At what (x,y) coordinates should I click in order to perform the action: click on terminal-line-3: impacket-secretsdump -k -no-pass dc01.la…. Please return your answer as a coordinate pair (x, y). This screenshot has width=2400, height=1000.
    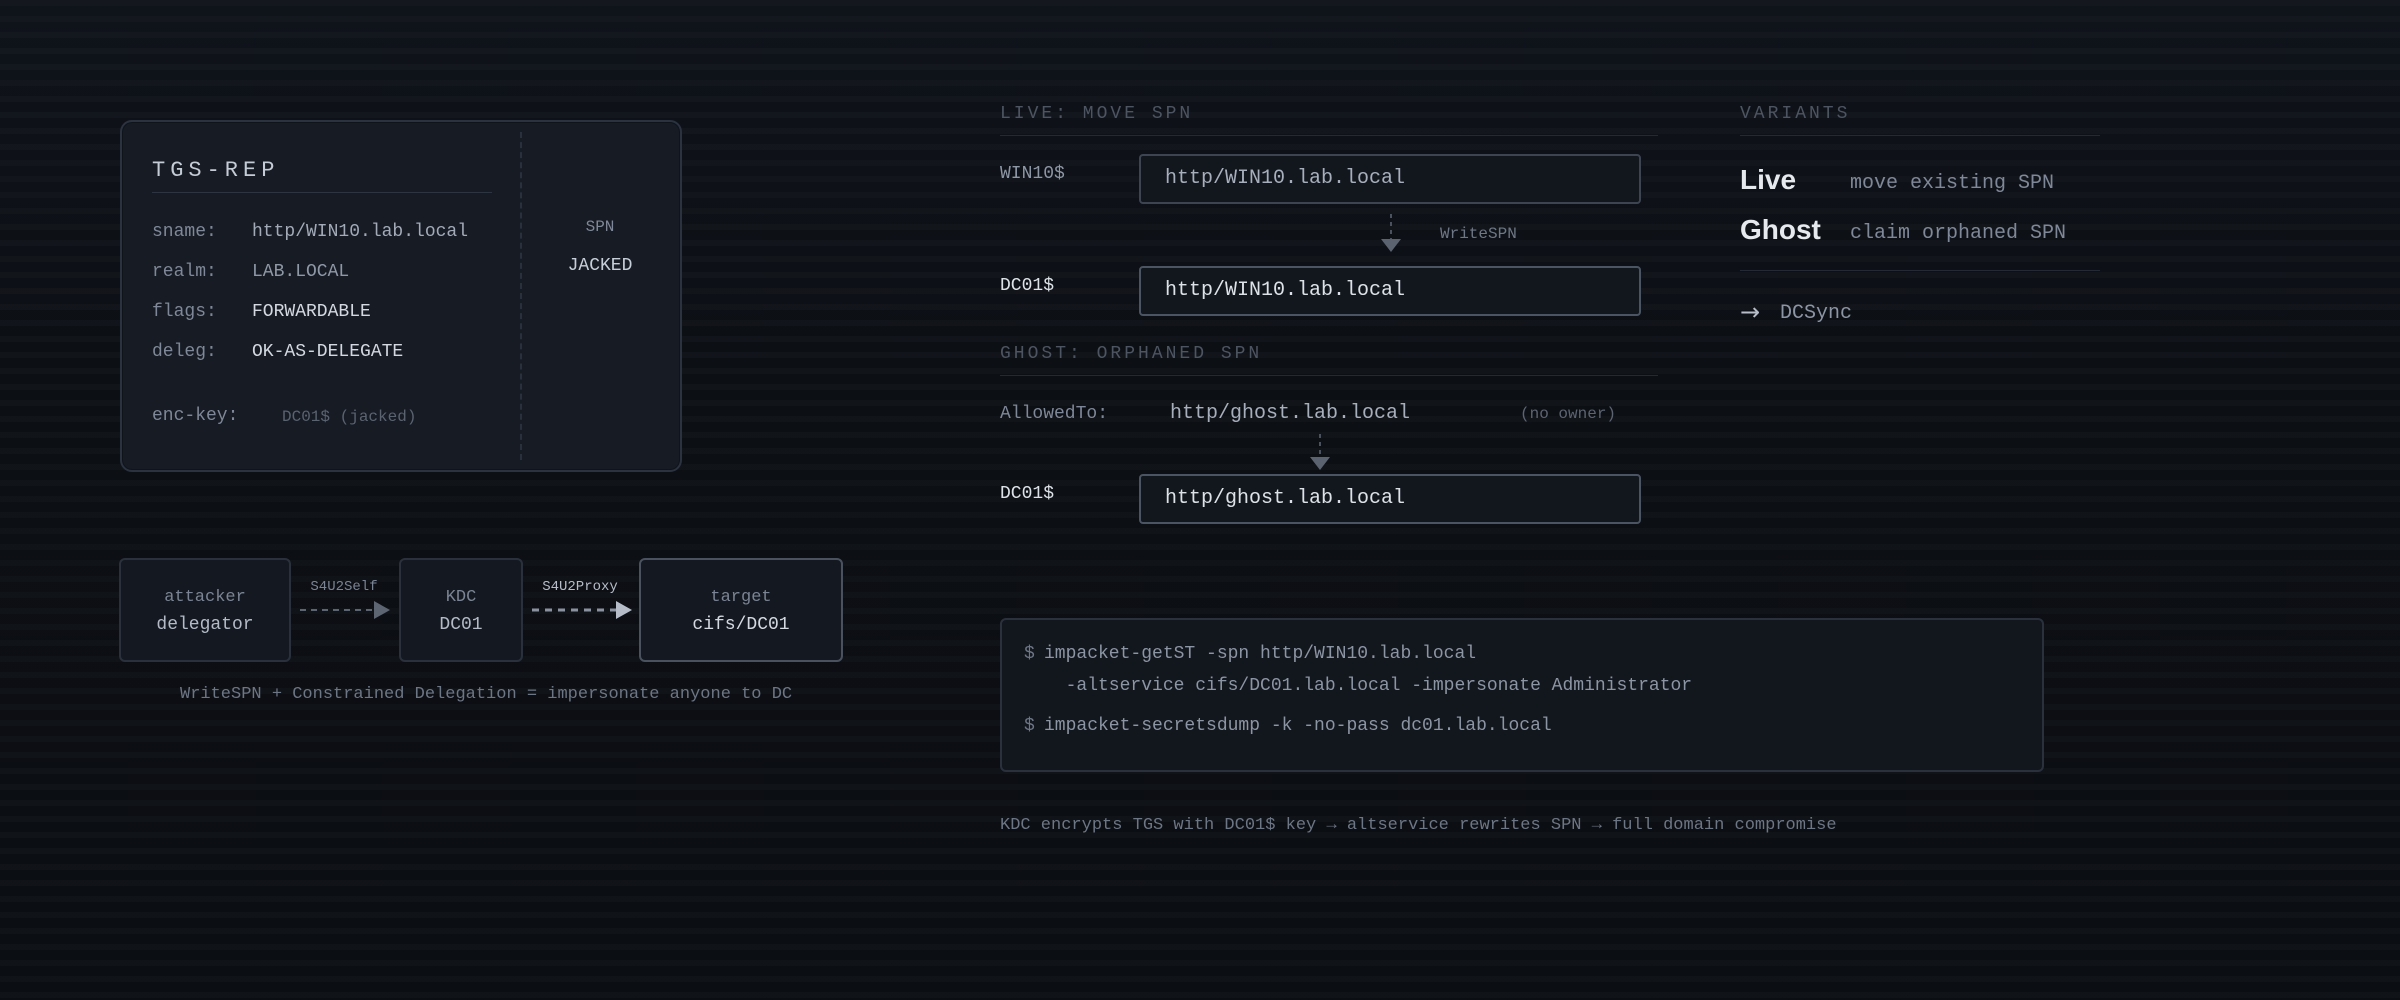
    Looking at the image, I should click on (1298, 726).